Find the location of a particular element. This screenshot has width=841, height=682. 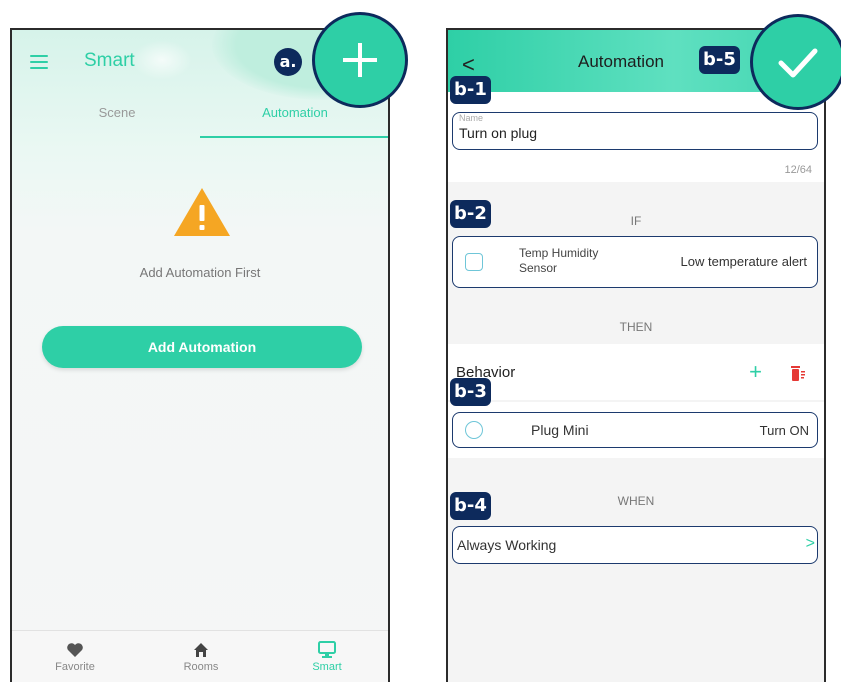

nav-label: Smart is located at coordinates (327, 667).